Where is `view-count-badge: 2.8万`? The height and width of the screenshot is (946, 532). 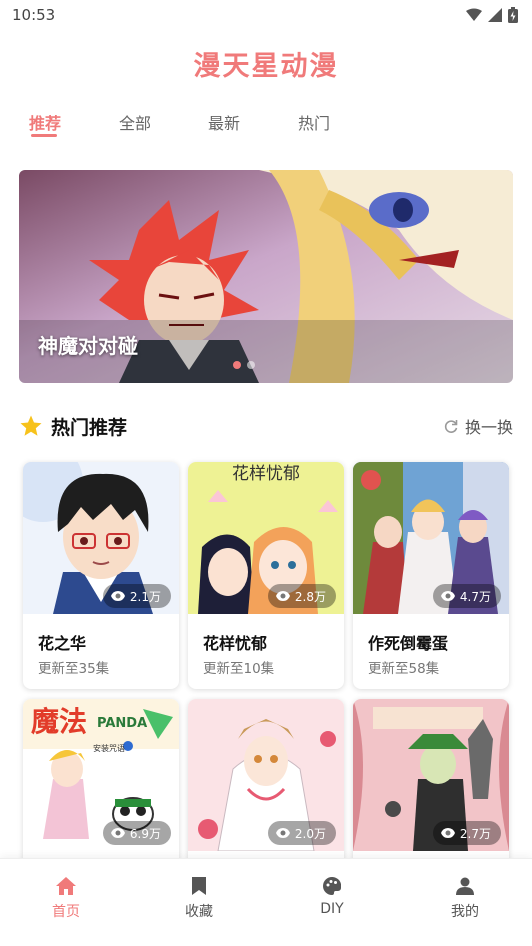 view-count-badge: 2.8万 is located at coordinates (301, 596).